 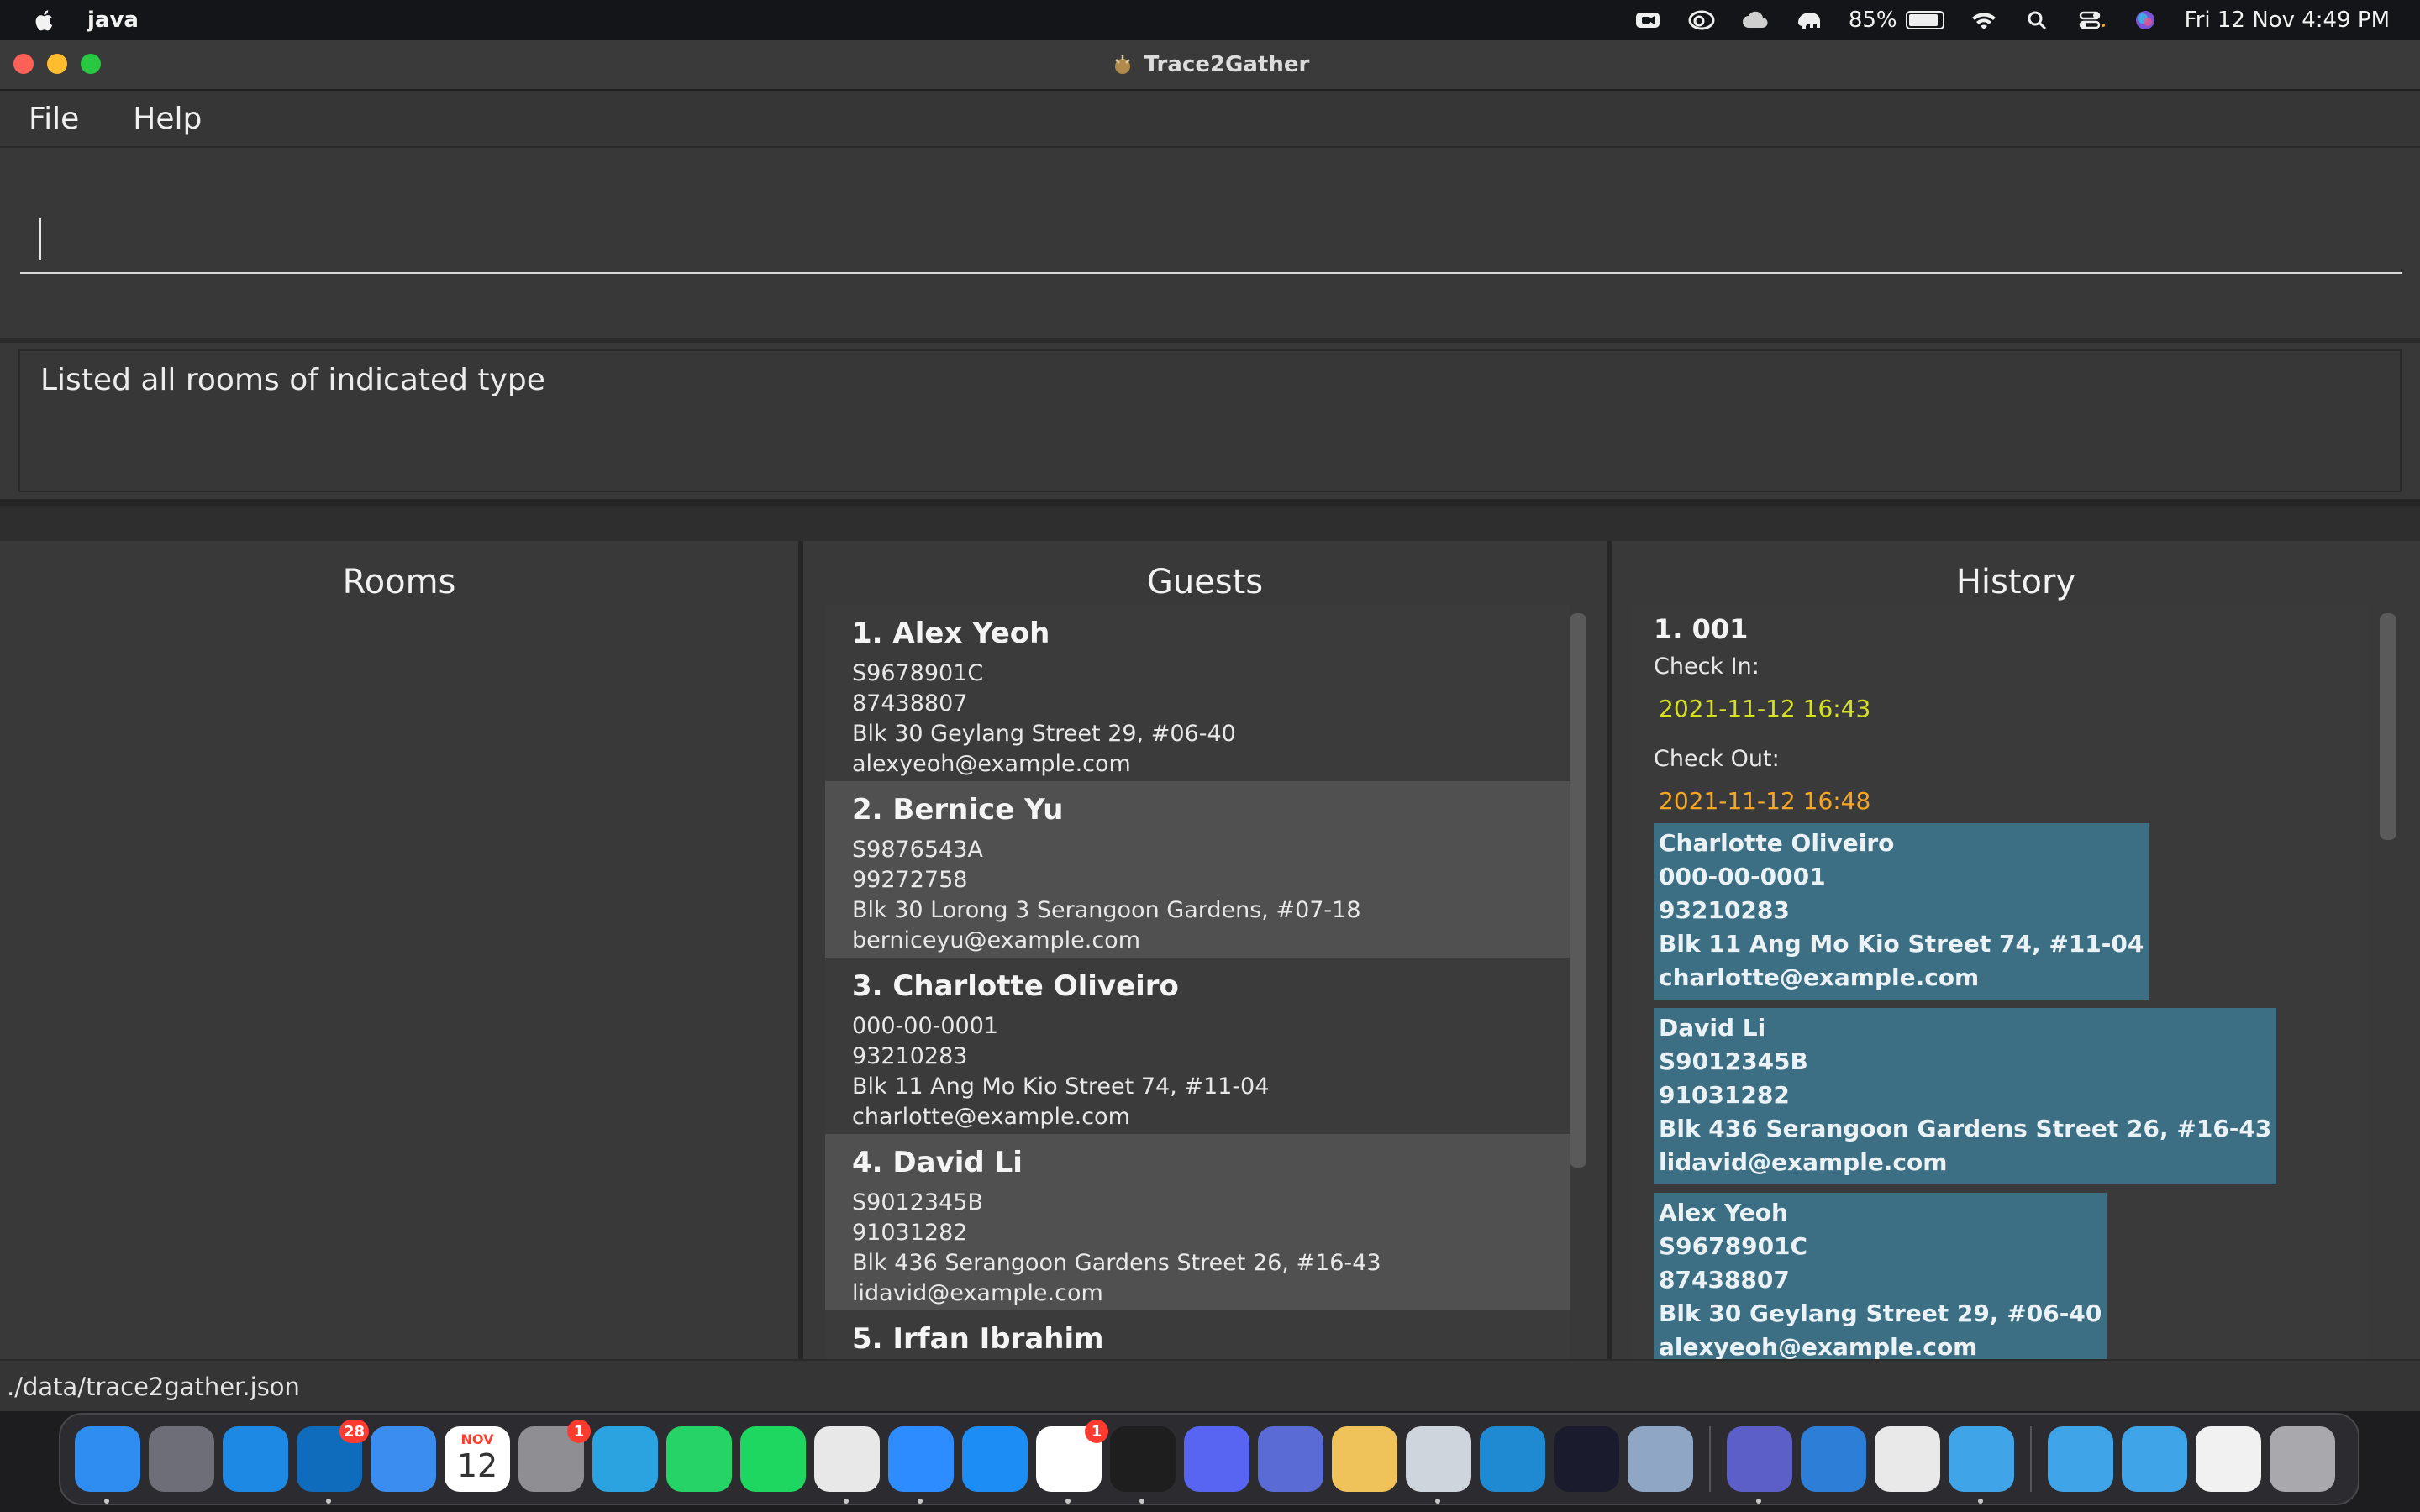 I want to click on close-window-button, so click(x=23, y=64).